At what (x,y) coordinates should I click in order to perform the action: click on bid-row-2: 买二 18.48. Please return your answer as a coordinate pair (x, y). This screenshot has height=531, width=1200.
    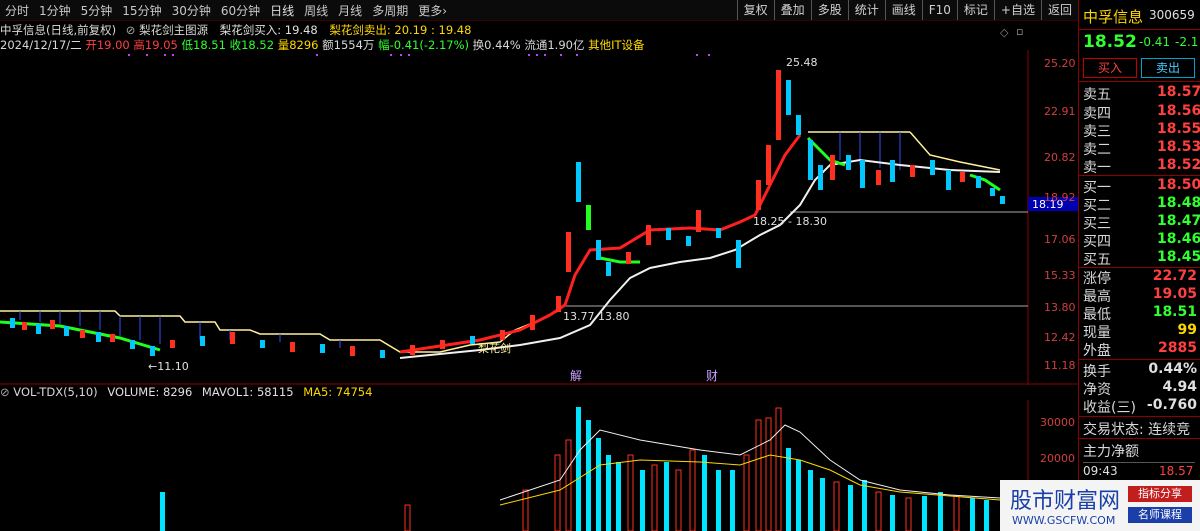
    Looking at the image, I should click on (1141, 204).